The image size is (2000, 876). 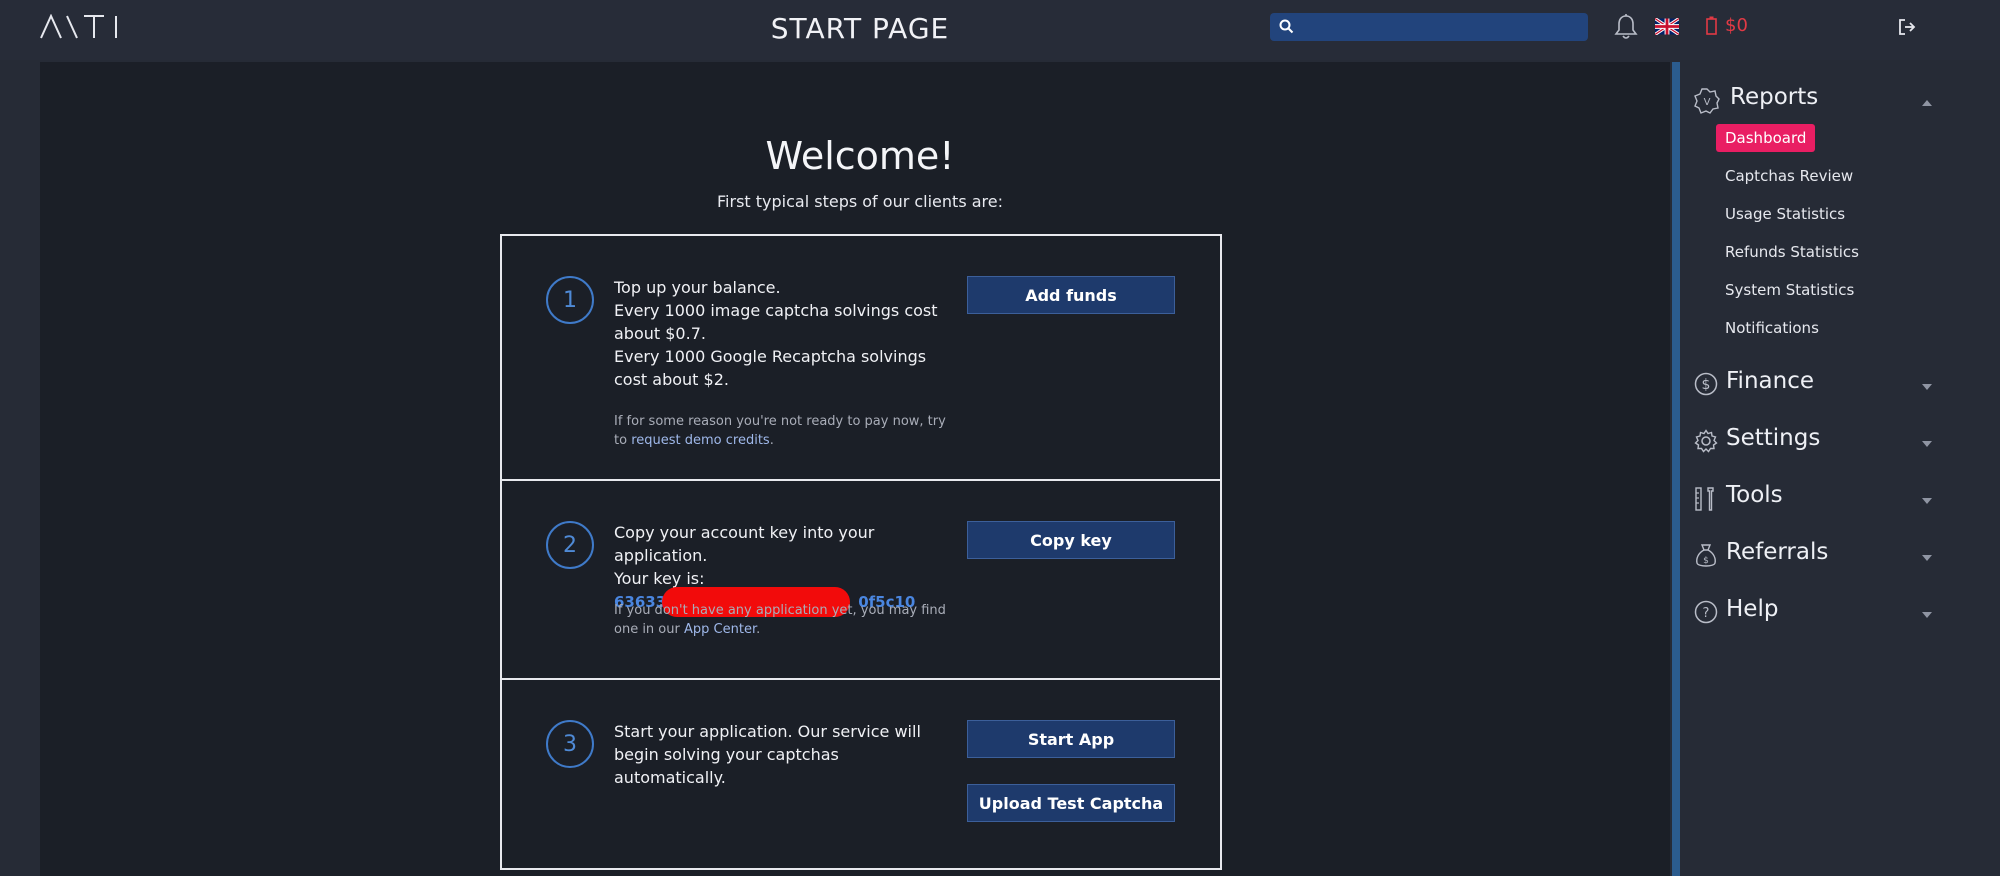 What do you see at coordinates (860, 201) in the screenshot?
I see `welcome-subtitle: First typical steps of our clients are:` at bounding box center [860, 201].